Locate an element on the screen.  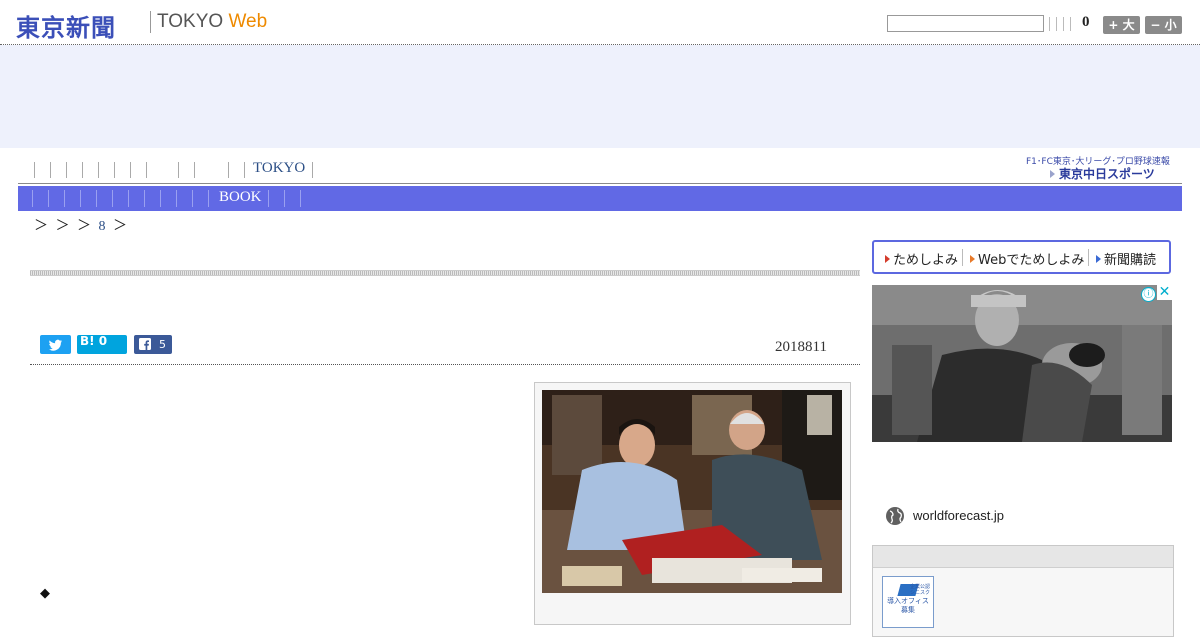
globe-icon is located at coordinates (895, 516).